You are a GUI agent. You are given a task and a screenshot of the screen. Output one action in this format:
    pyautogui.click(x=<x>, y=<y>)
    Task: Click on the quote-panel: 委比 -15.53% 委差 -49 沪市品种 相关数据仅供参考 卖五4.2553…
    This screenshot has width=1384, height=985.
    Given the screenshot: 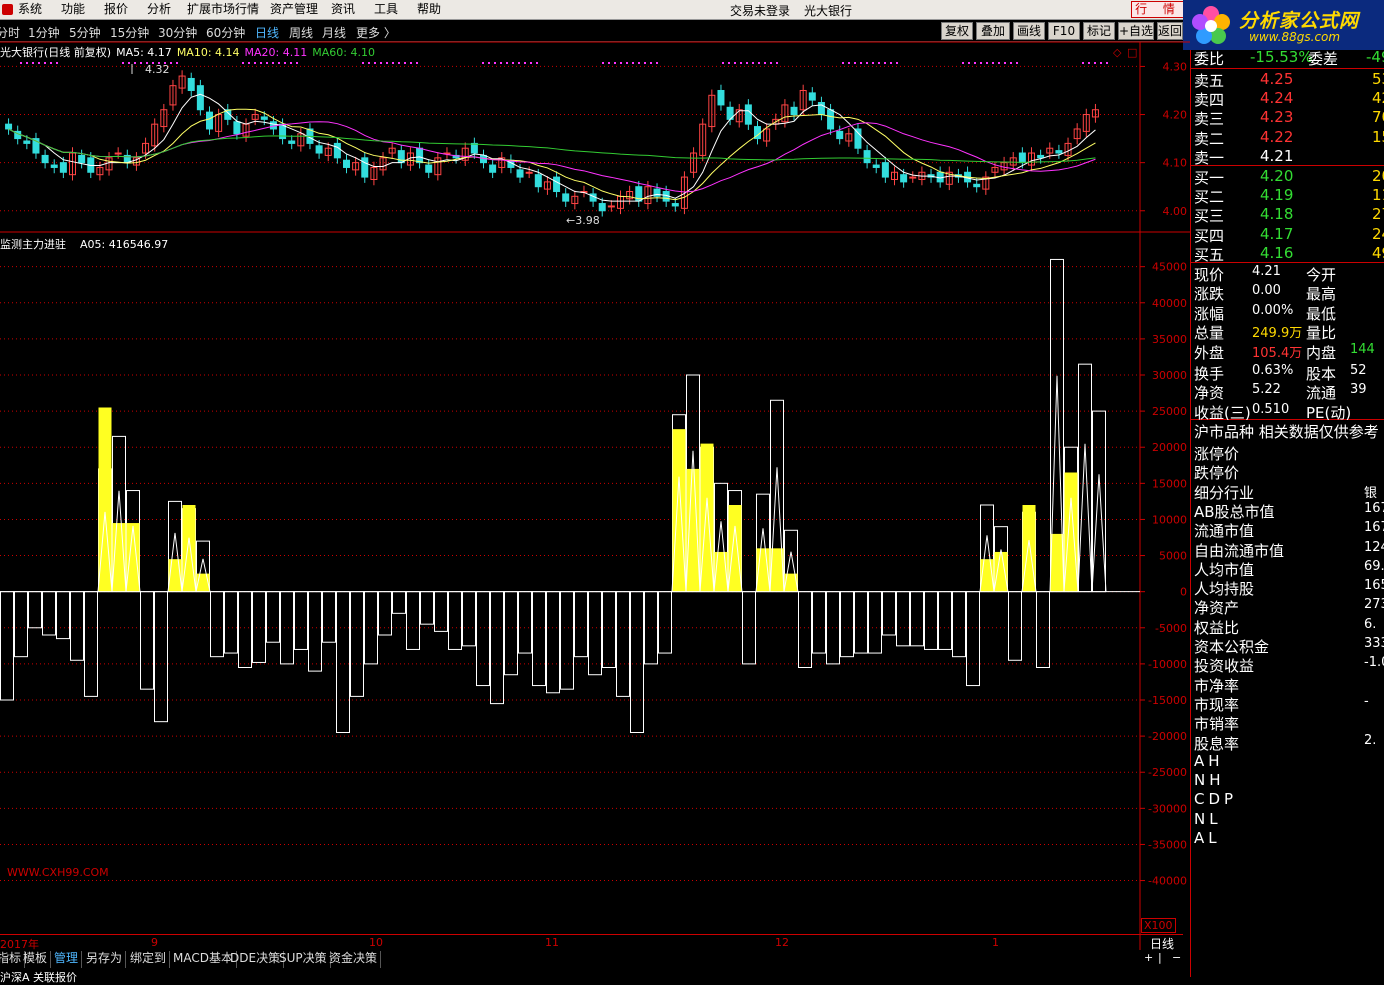 What is the action you would take?
    pyautogui.click(x=1287, y=513)
    